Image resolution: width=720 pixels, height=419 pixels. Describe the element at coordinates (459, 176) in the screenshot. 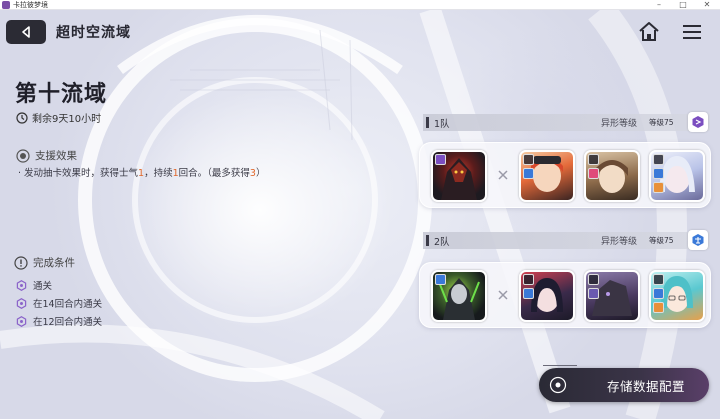

I see `team-1-boss-portrait` at that location.